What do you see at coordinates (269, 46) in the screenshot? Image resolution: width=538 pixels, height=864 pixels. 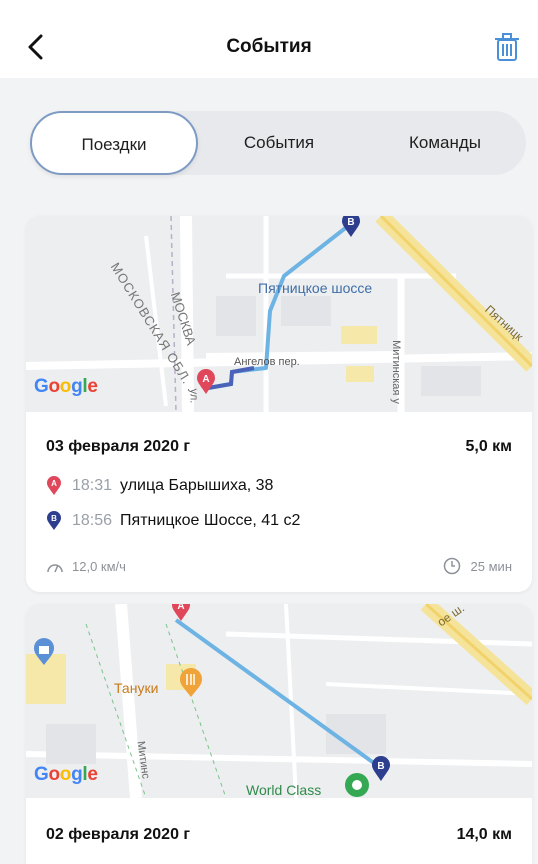 I see `page-title: События` at bounding box center [269, 46].